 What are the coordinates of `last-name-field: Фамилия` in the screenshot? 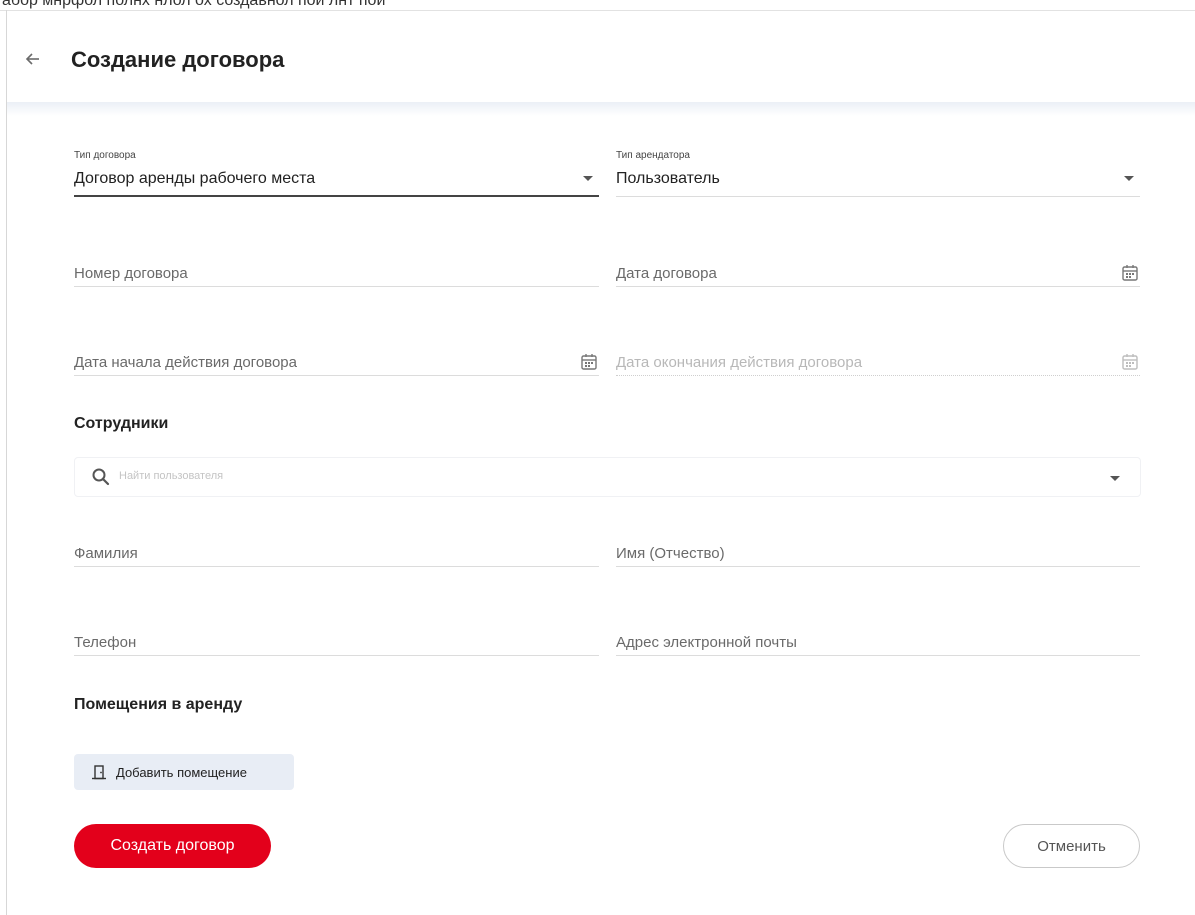 It's located at (336, 546).